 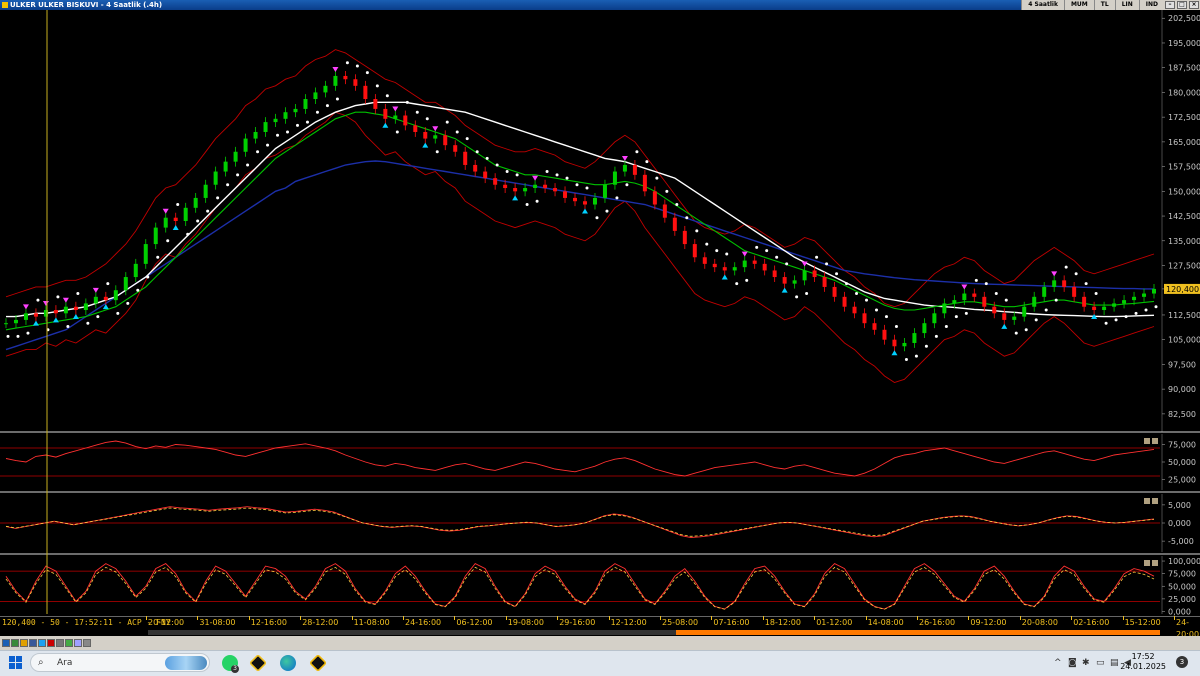 What do you see at coordinates (1126, 5) in the screenshot?
I see `toolbar-scale: LIN` at bounding box center [1126, 5].